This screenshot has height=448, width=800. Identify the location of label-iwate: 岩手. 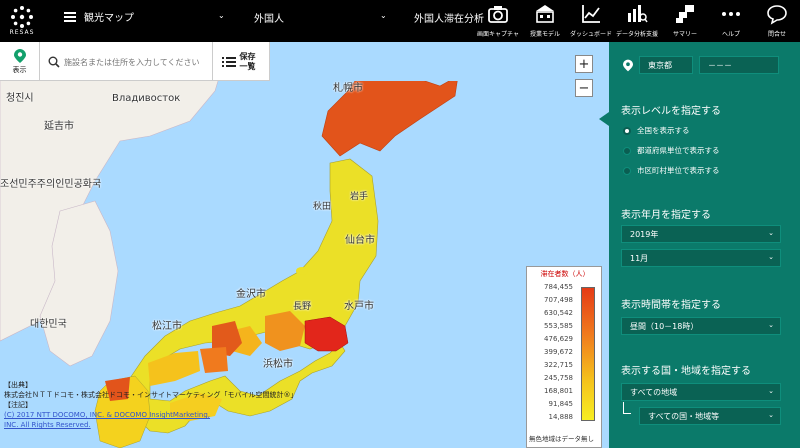
(359, 197).